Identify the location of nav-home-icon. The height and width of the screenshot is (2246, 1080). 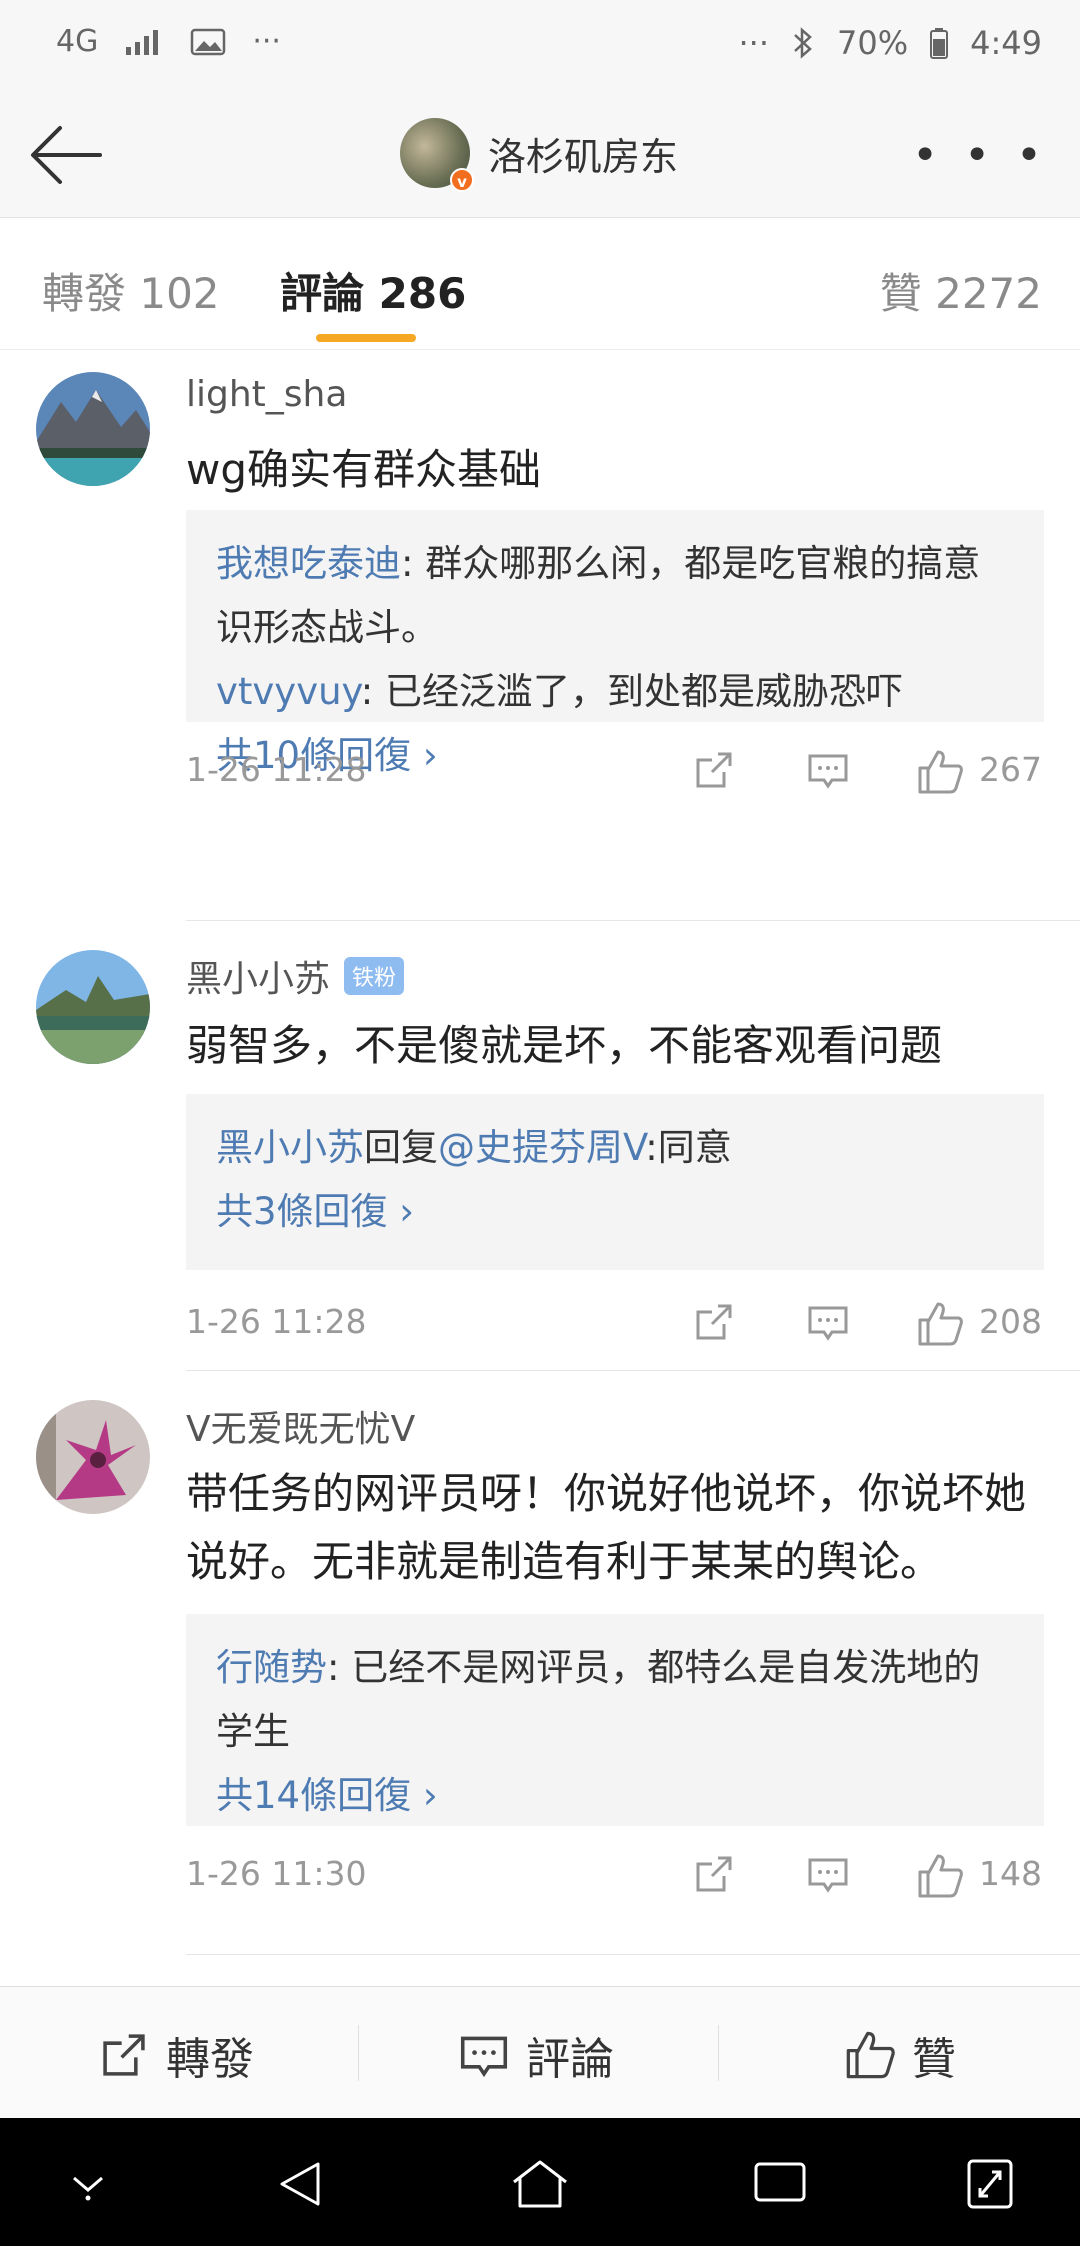
(540, 2184).